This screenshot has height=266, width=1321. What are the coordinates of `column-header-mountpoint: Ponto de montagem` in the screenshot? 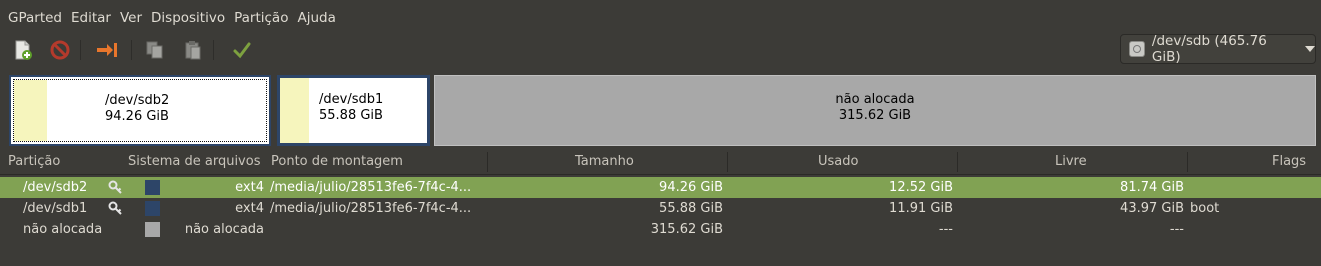 It's located at (337, 162).